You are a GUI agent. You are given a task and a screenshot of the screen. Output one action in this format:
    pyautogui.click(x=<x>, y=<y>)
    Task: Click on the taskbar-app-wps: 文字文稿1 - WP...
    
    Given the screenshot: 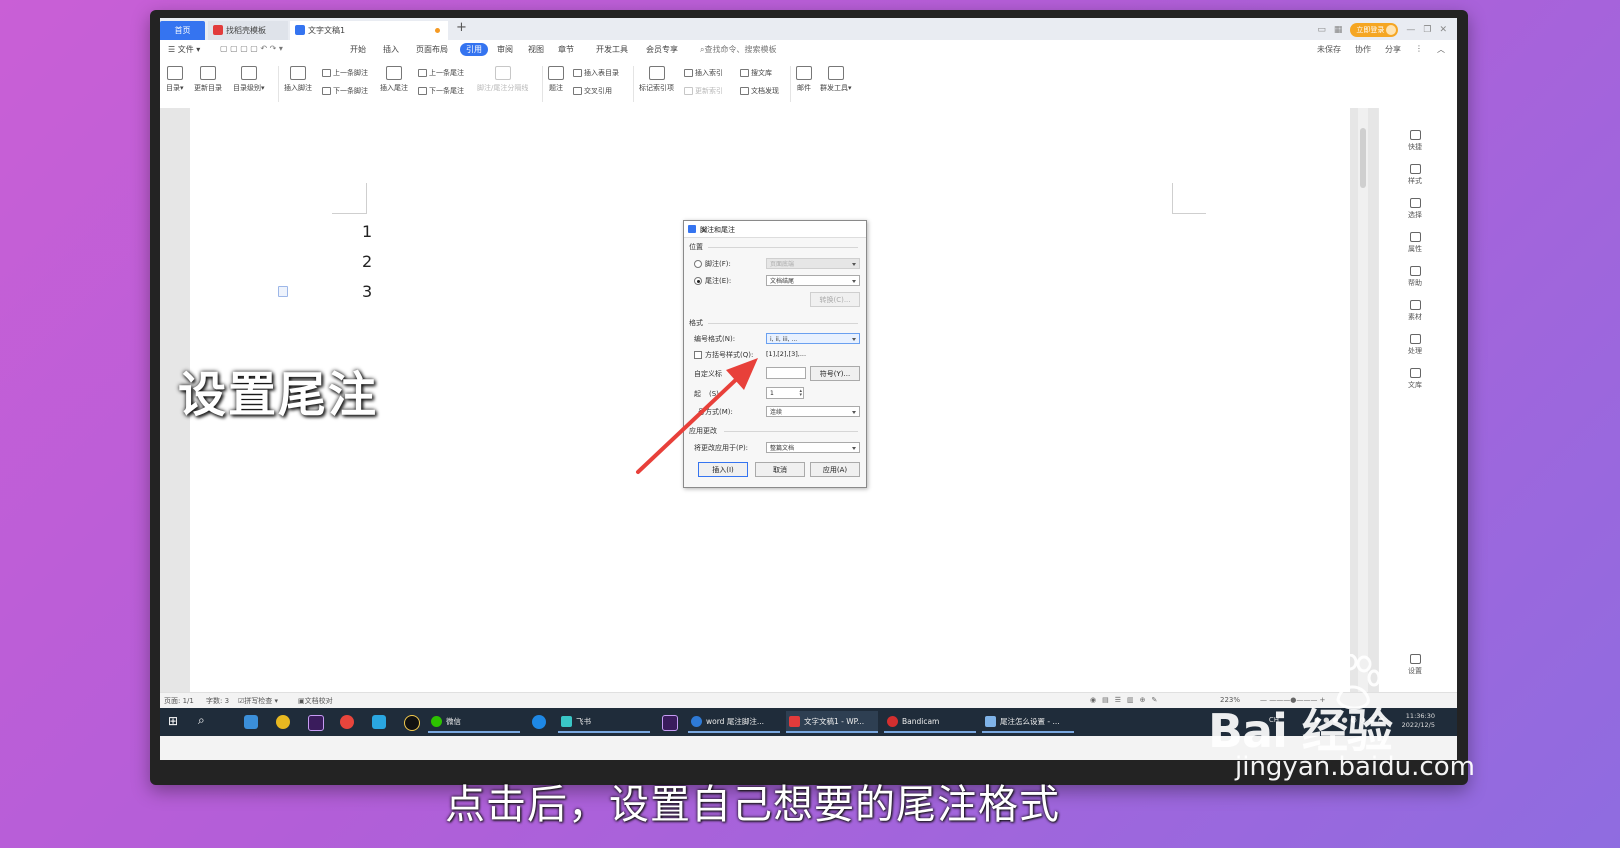 What is the action you would take?
    pyautogui.click(x=832, y=722)
    